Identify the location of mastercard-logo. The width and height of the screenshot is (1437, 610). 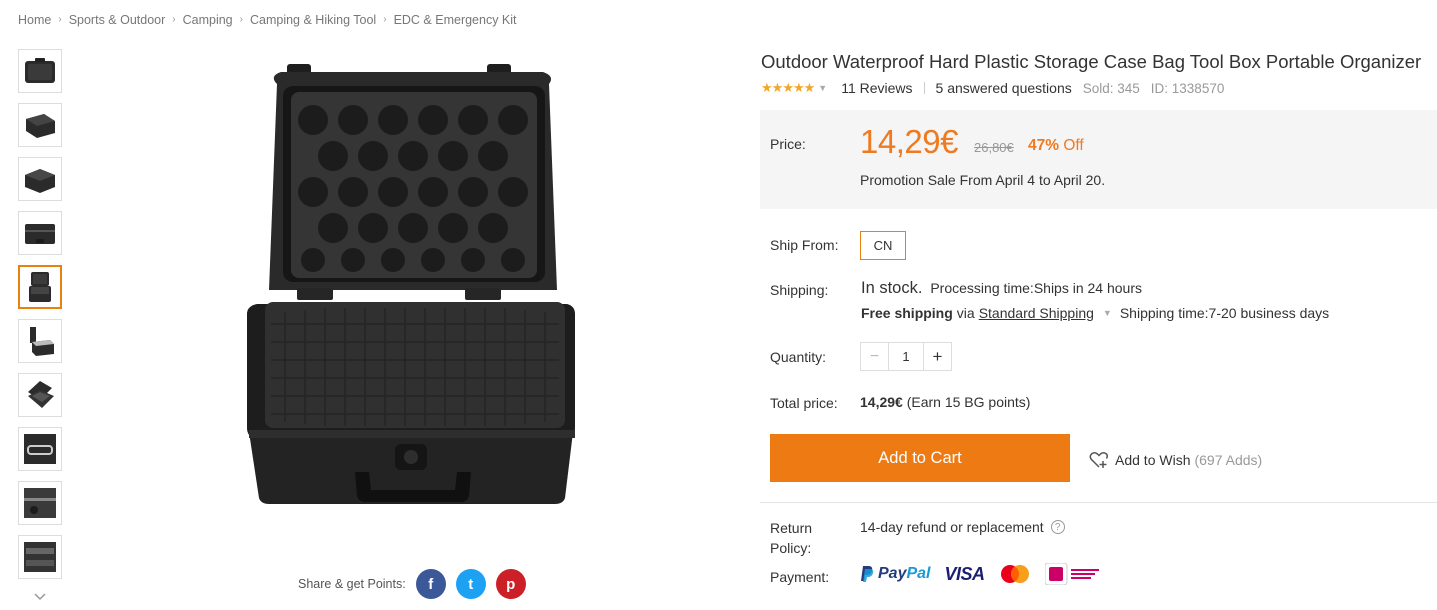
(1015, 574).